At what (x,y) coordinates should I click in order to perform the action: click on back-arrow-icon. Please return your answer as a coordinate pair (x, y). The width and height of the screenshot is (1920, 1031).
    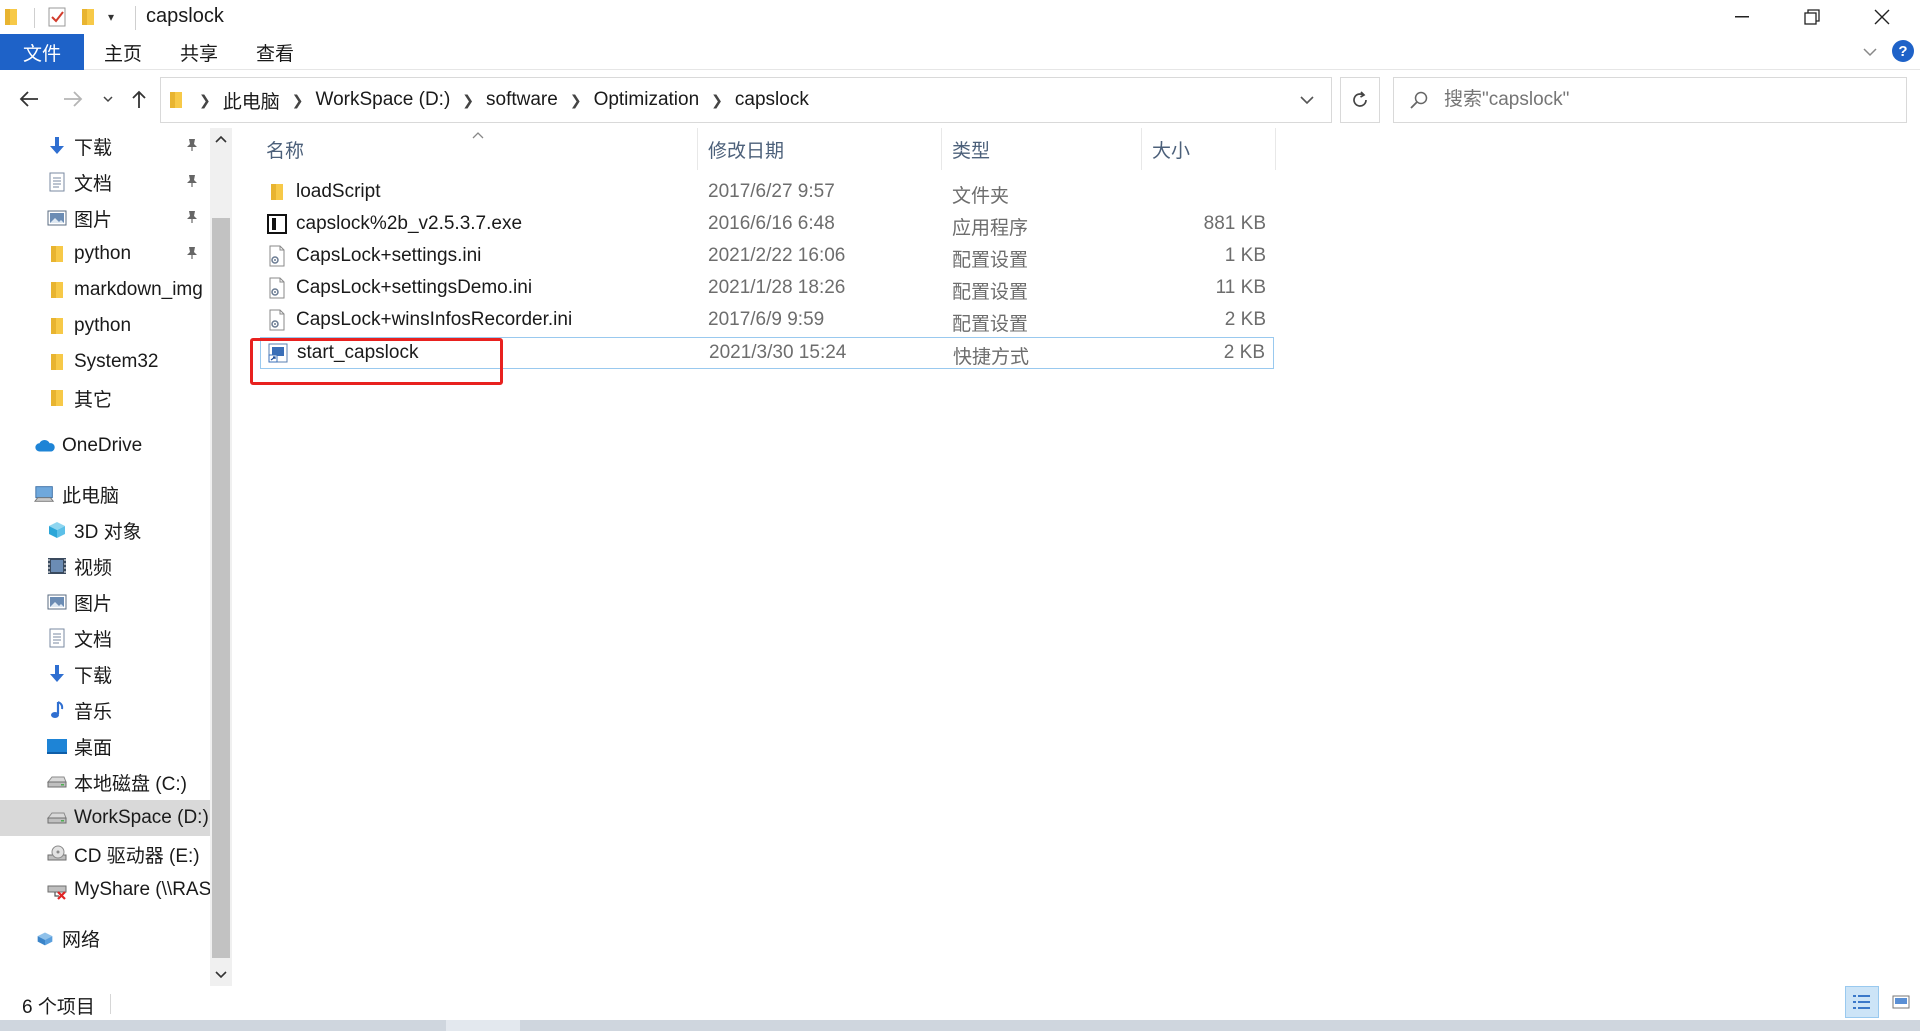
    Looking at the image, I should click on (29, 99).